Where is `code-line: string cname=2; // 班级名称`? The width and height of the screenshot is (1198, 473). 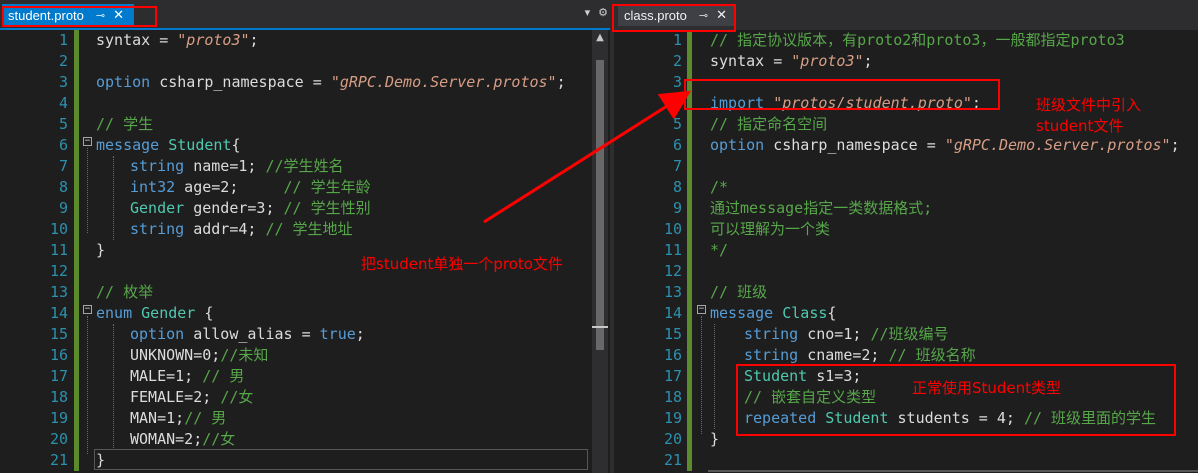 code-line: string cname=2; // 班级名称 is located at coordinates (860, 355).